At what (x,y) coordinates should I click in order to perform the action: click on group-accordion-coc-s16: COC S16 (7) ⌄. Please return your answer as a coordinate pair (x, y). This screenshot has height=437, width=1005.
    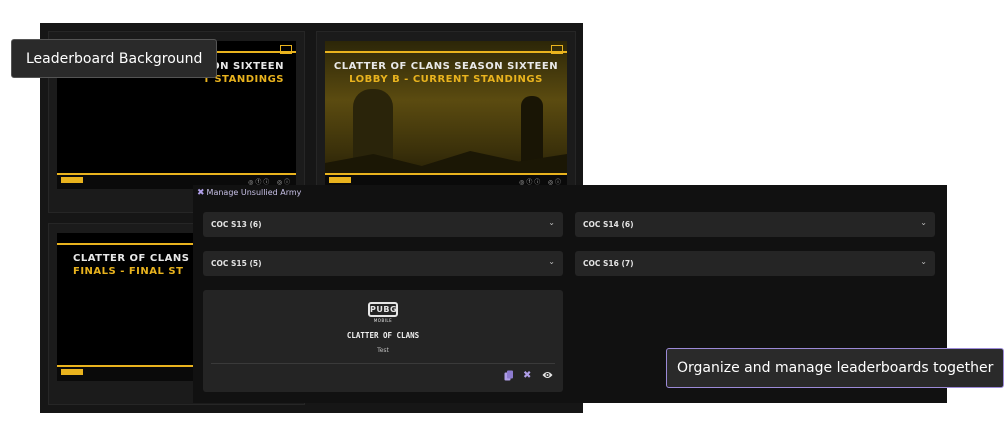
    Looking at the image, I should click on (755, 263).